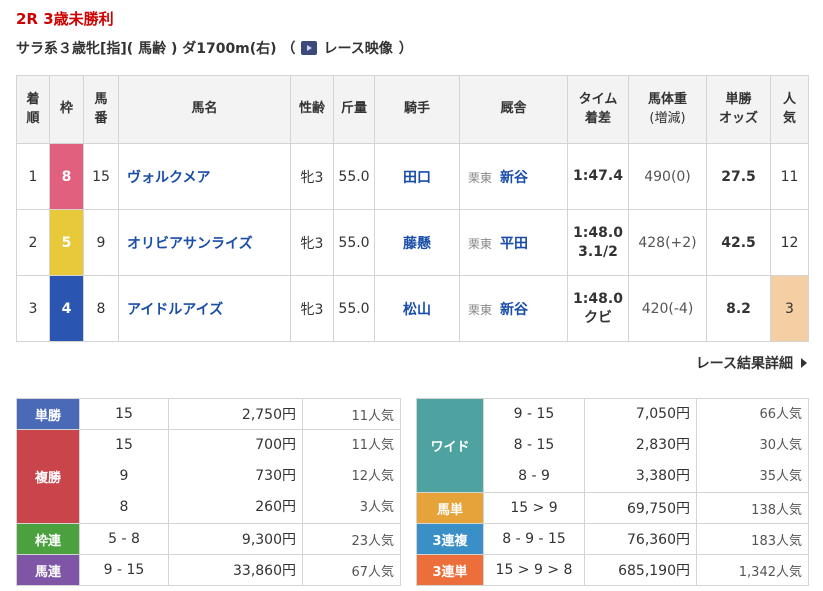 This screenshot has width=823, height=591. What do you see at coordinates (598, 242) in the screenshot?
I see `time-cell: 1:48.0 3.1/2` at bounding box center [598, 242].